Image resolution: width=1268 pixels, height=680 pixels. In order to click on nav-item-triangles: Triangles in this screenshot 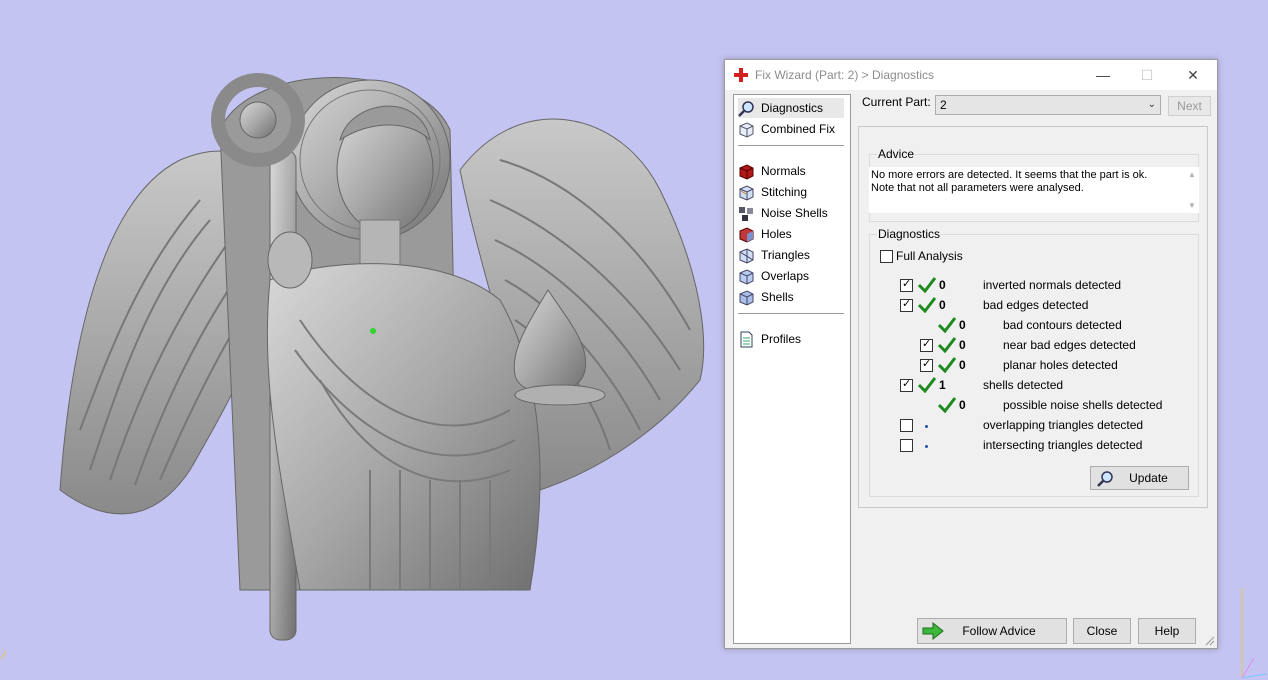, I will do `click(791, 255)`.